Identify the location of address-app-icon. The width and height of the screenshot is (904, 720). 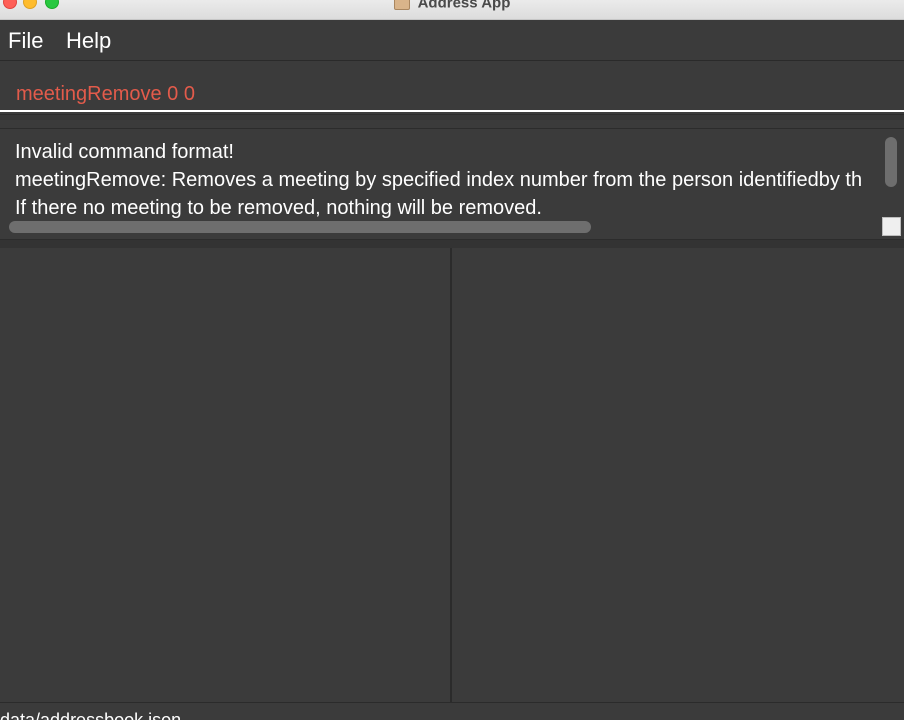
(401, 5).